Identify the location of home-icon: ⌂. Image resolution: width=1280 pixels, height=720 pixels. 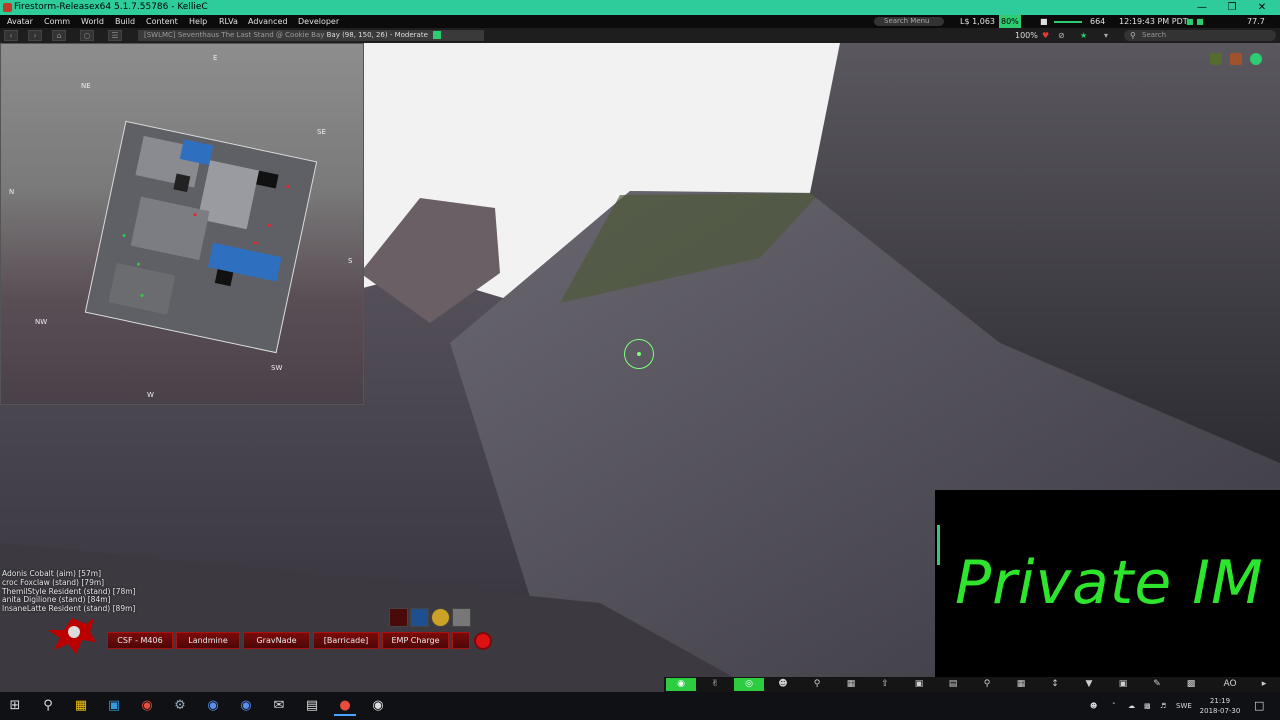
(59, 35).